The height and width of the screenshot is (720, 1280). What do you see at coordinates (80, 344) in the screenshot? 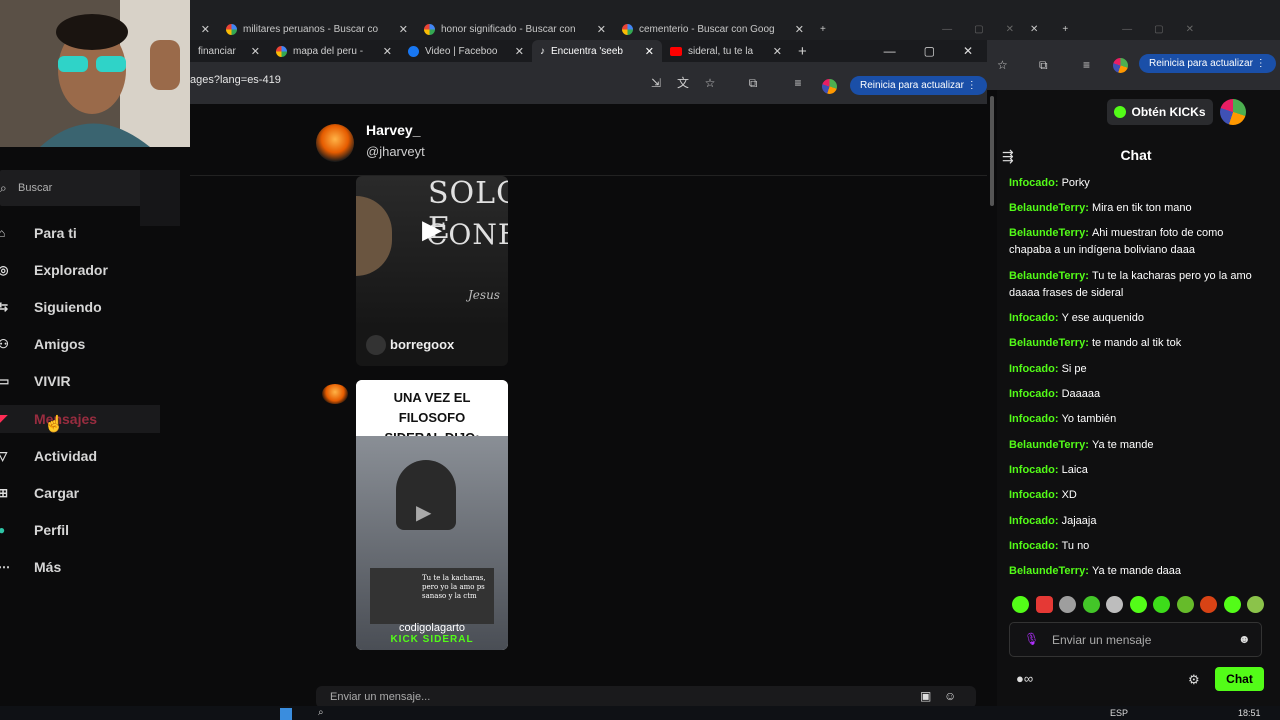
I see `sidebar-item-amigos: ⚇ Amigos` at bounding box center [80, 344].